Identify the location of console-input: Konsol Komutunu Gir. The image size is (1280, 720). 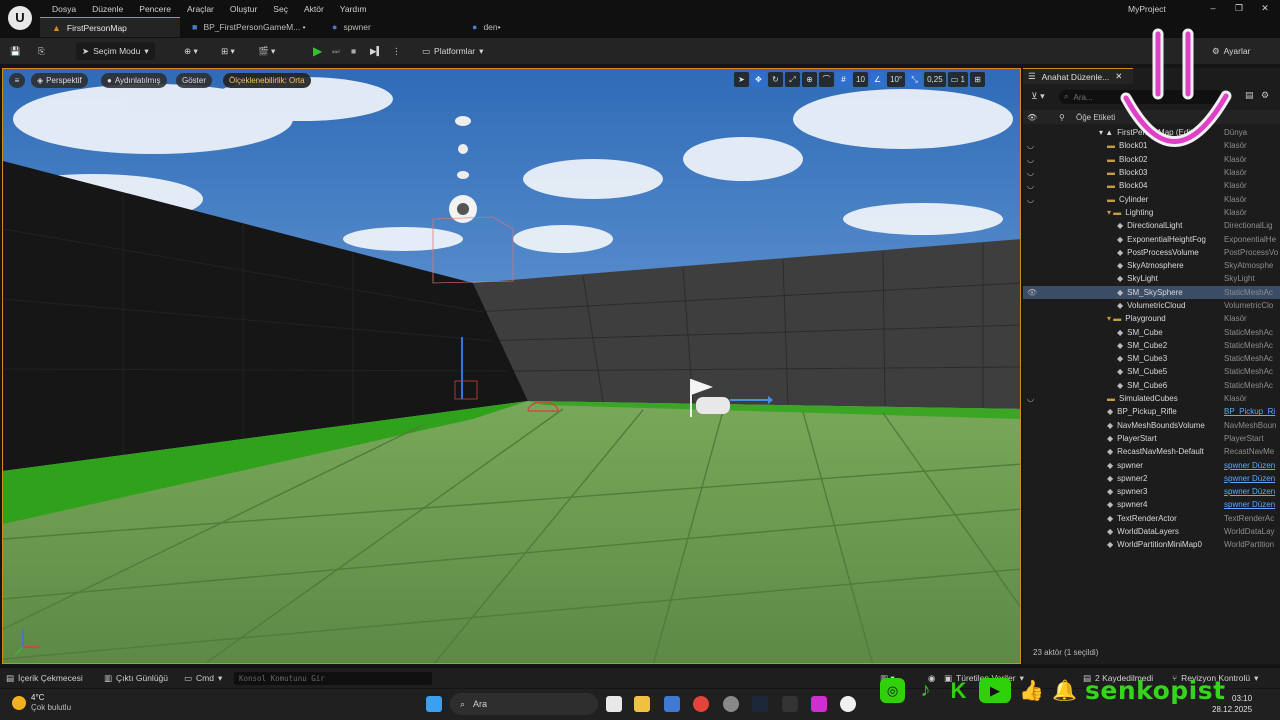
(333, 678).